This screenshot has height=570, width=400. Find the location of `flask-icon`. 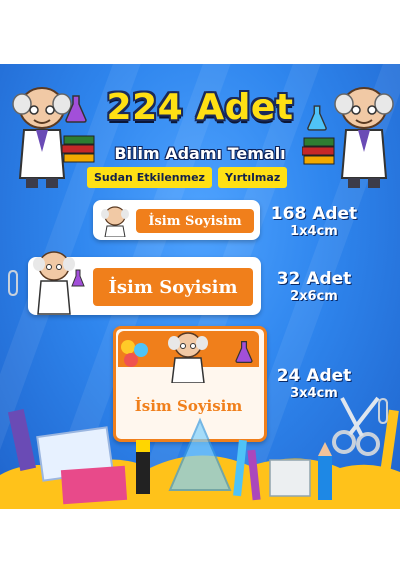

flask-icon is located at coordinates (244, 352).